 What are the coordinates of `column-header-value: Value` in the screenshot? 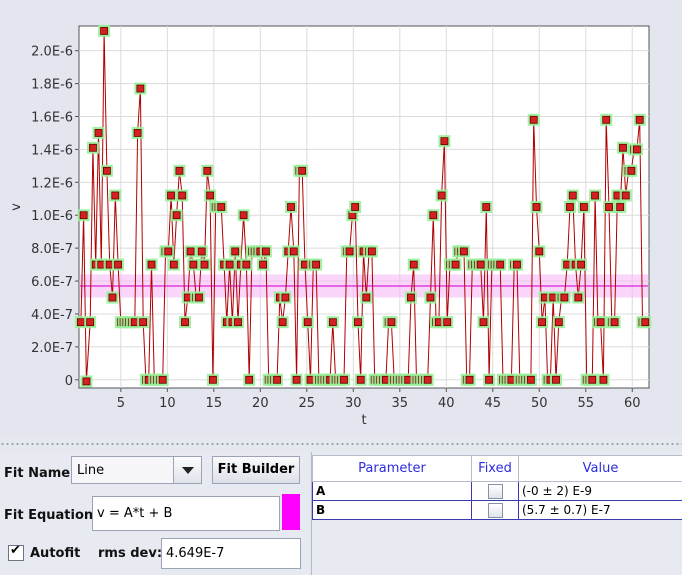 It's located at (600, 468).